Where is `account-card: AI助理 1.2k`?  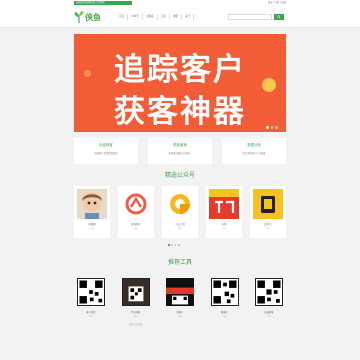
account-card: AI助理 1.2k is located at coordinates (92, 212).